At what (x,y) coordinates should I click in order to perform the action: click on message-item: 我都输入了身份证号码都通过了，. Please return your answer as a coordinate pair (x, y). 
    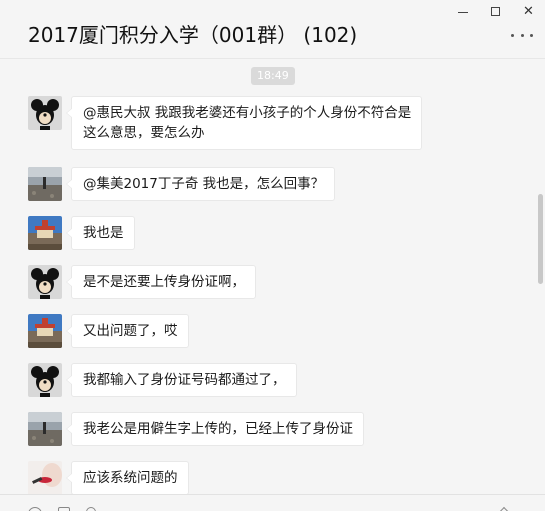
    Looking at the image, I should click on (162, 380).